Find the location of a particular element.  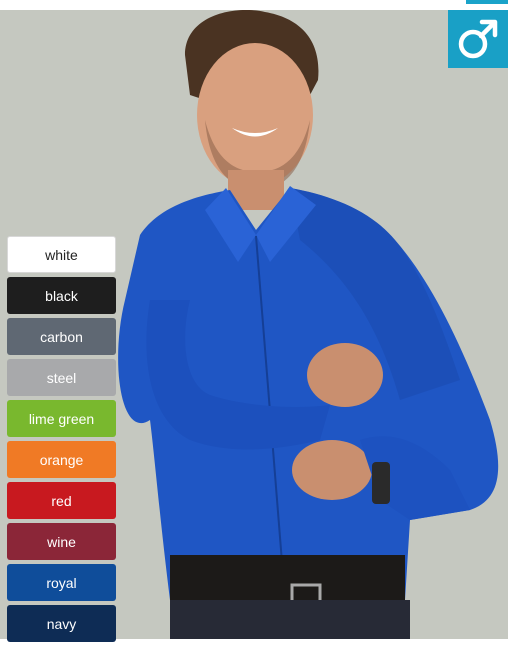

swatch-steel: steel is located at coordinates (61, 377).